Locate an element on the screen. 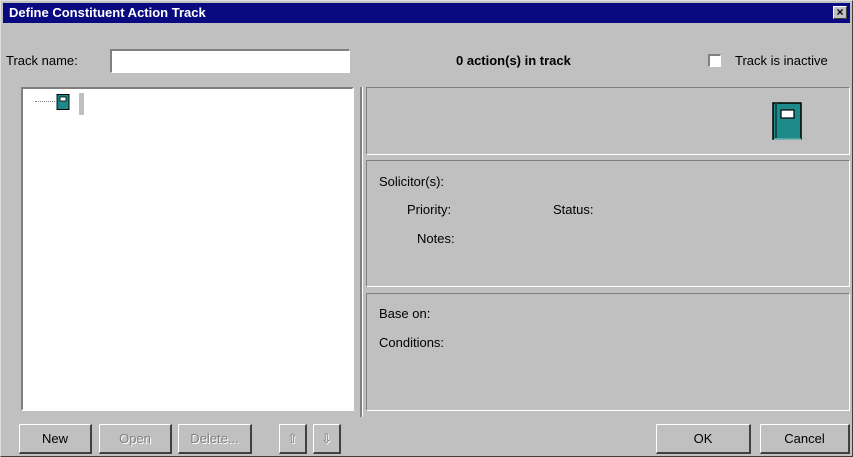 The width and height of the screenshot is (853, 457). open-button: Open is located at coordinates (135, 439).